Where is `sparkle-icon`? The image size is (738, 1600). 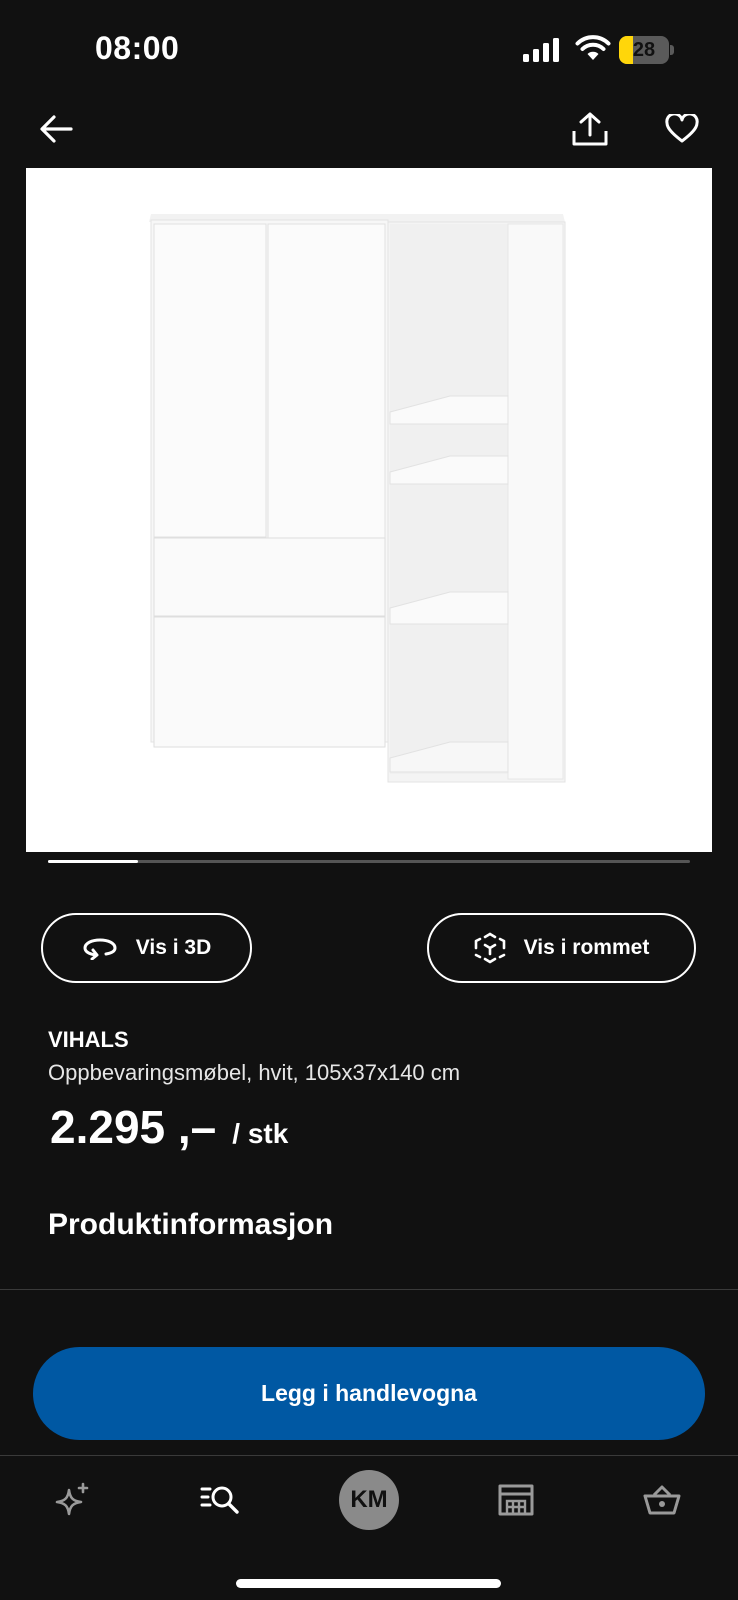 sparkle-icon is located at coordinates (72, 1499).